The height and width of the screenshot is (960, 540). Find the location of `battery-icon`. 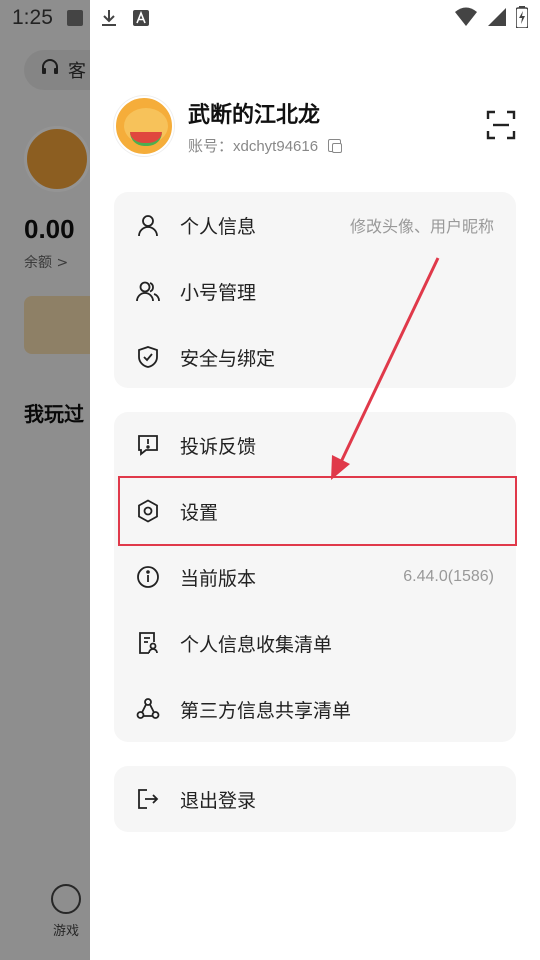

battery-icon is located at coordinates (522, 19).